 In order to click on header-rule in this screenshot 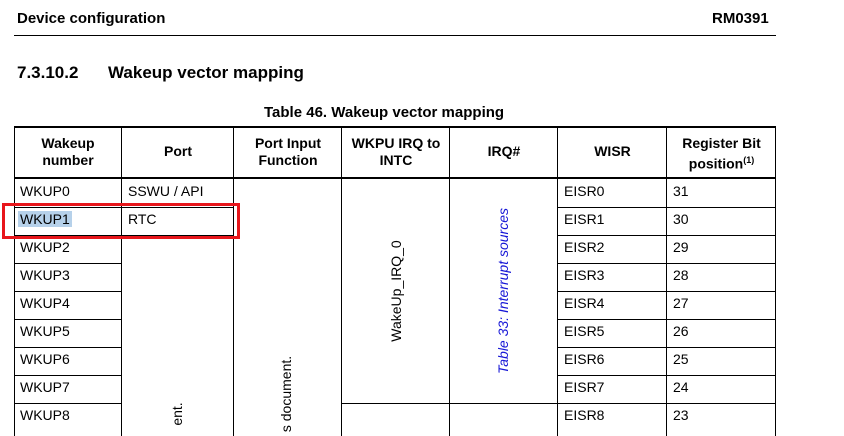, I will do `click(395, 35)`.